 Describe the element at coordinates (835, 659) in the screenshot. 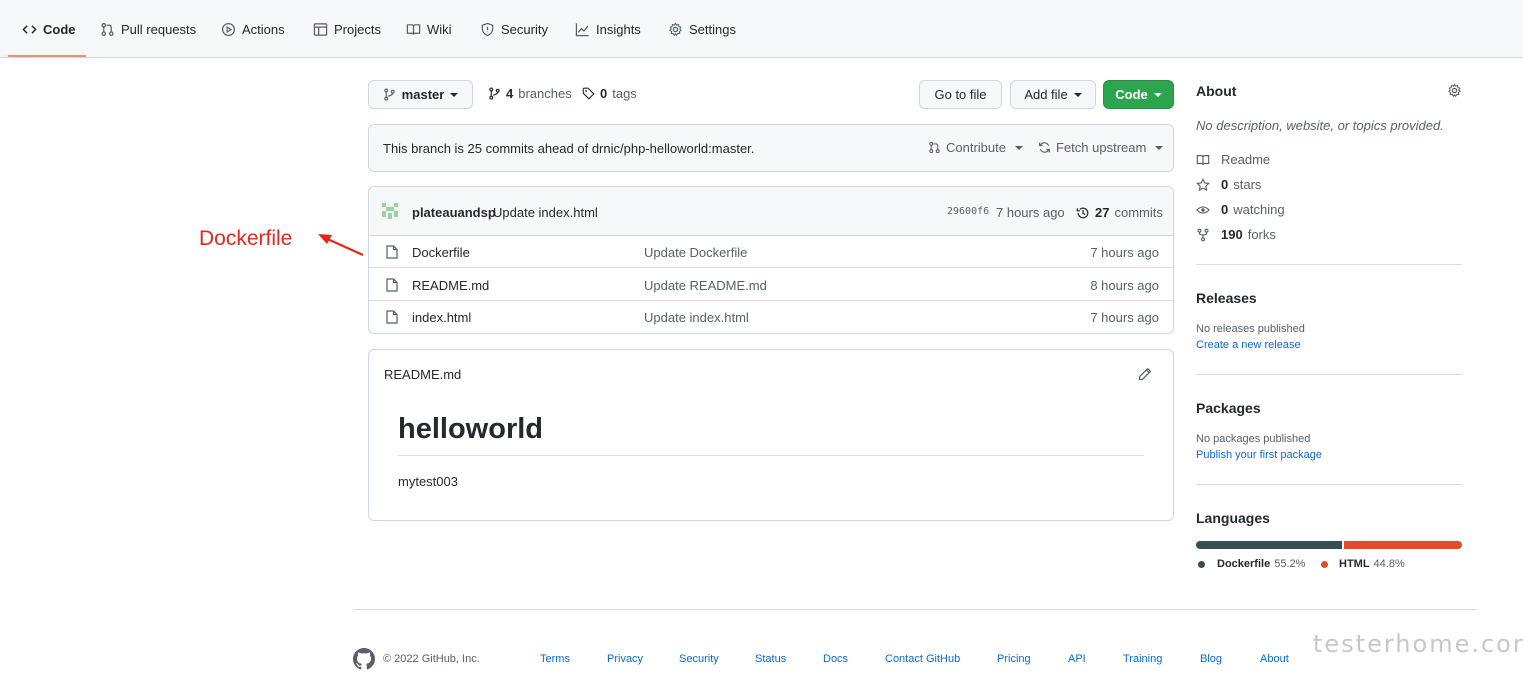

I see `footer-link-docs: Docs` at that location.